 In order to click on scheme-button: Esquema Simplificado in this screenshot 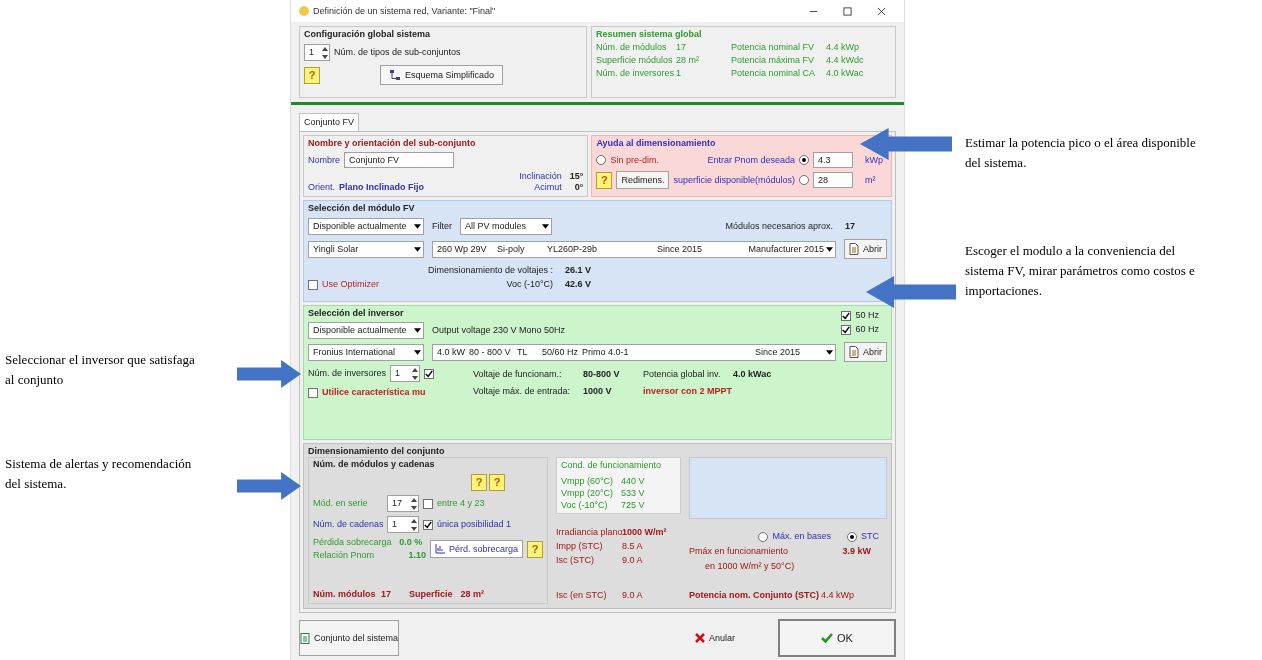, I will do `click(442, 75)`.